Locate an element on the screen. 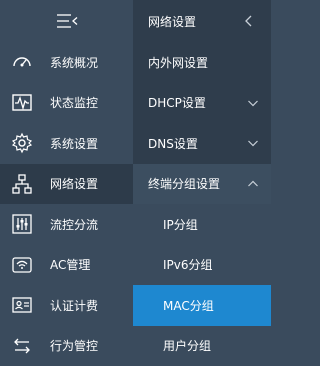 The height and width of the screenshot is (366, 320). submenu-item-user-group: 用户分组 is located at coordinates (202, 345).